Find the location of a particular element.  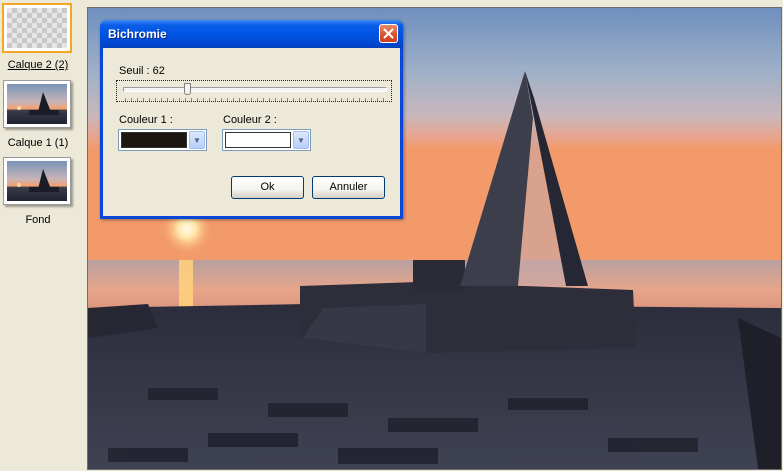

cancel-button: Annuler is located at coordinates (348, 187).